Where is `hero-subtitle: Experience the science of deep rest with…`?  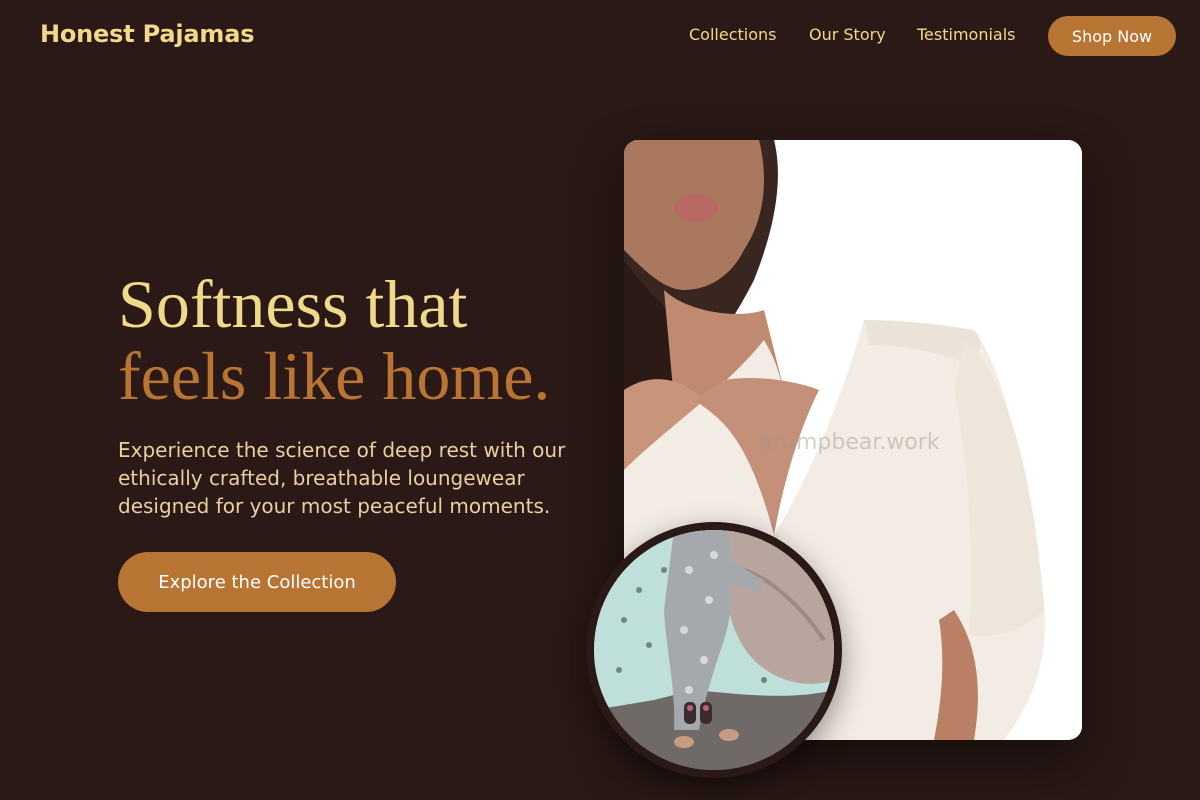
hero-subtitle: Experience the science of deep rest with… is located at coordinates (342, 478).